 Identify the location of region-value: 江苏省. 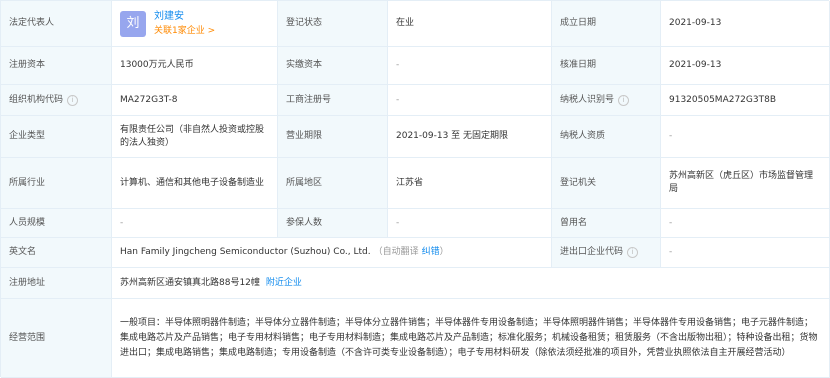
(470, 183).